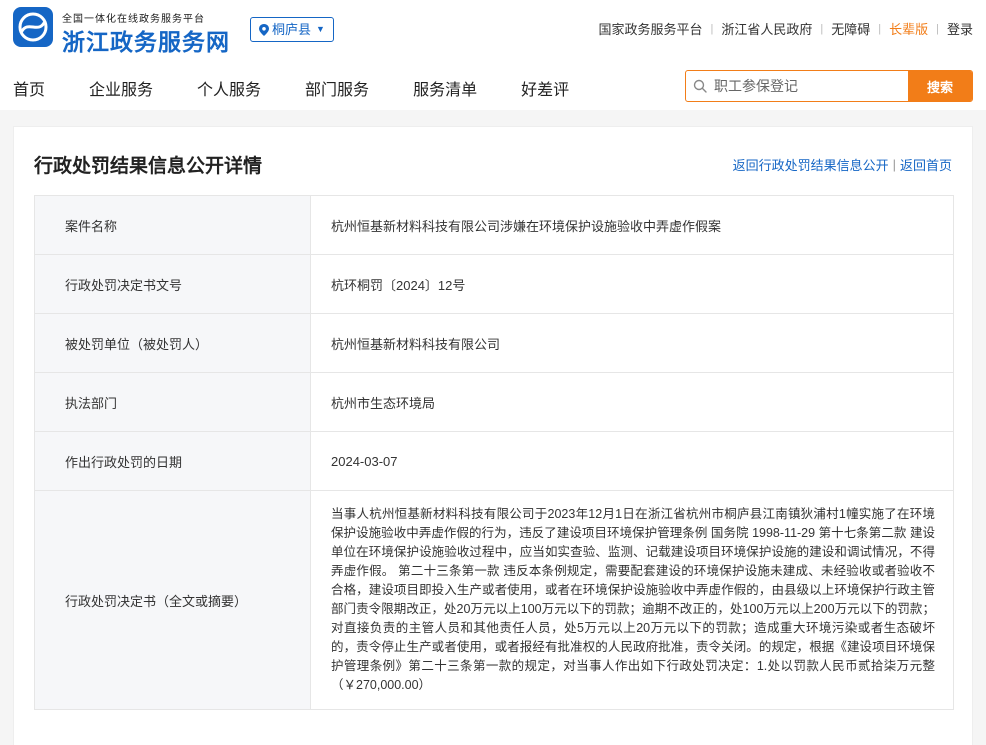  Describe the element at coordinates (956, 28) in the screenshot. I see `link-login: 登录` at that location.